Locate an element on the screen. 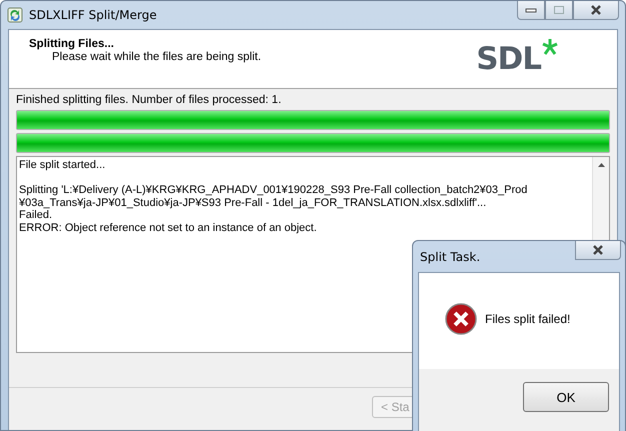  minimize-icon is located at coordinates (531, 10).